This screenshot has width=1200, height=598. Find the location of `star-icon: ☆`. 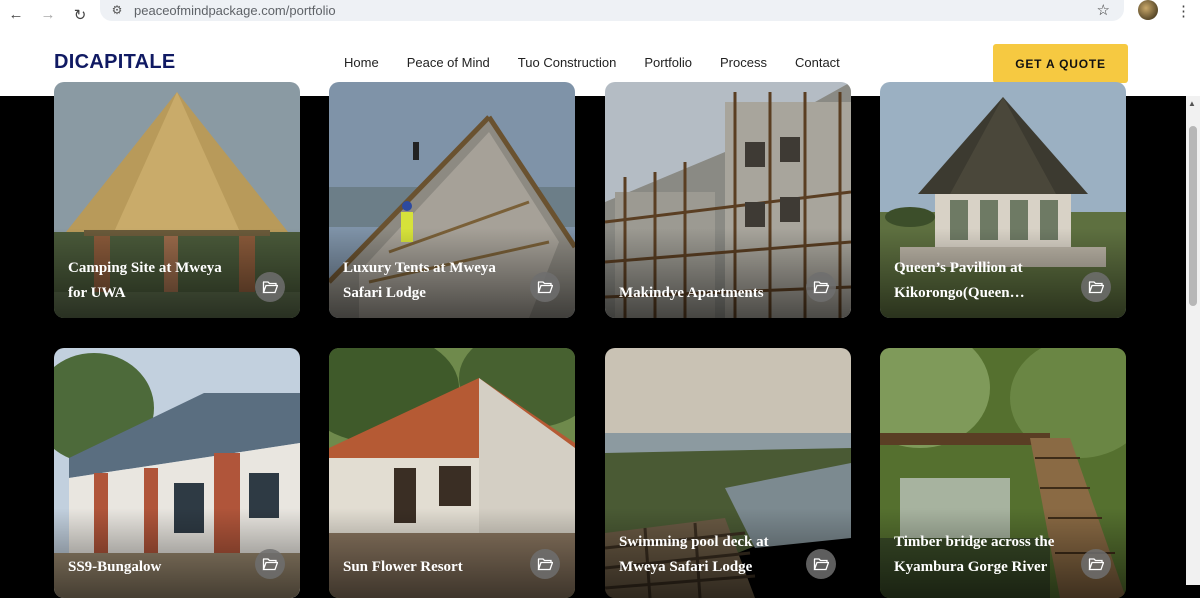

star-icon: ☆ is located at coordinates (1103, 10).